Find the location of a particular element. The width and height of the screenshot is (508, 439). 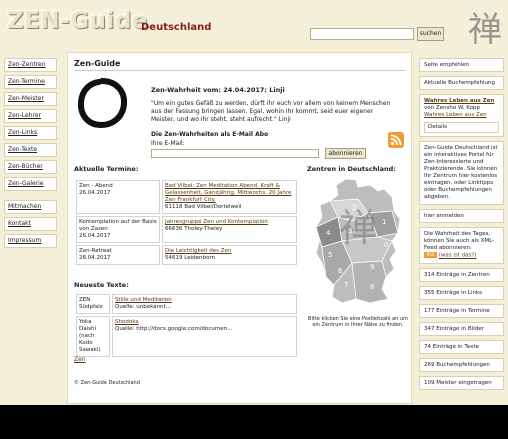

nav-item-zen-galerie: Zen-Galerie is located at coordinates (30, 184).